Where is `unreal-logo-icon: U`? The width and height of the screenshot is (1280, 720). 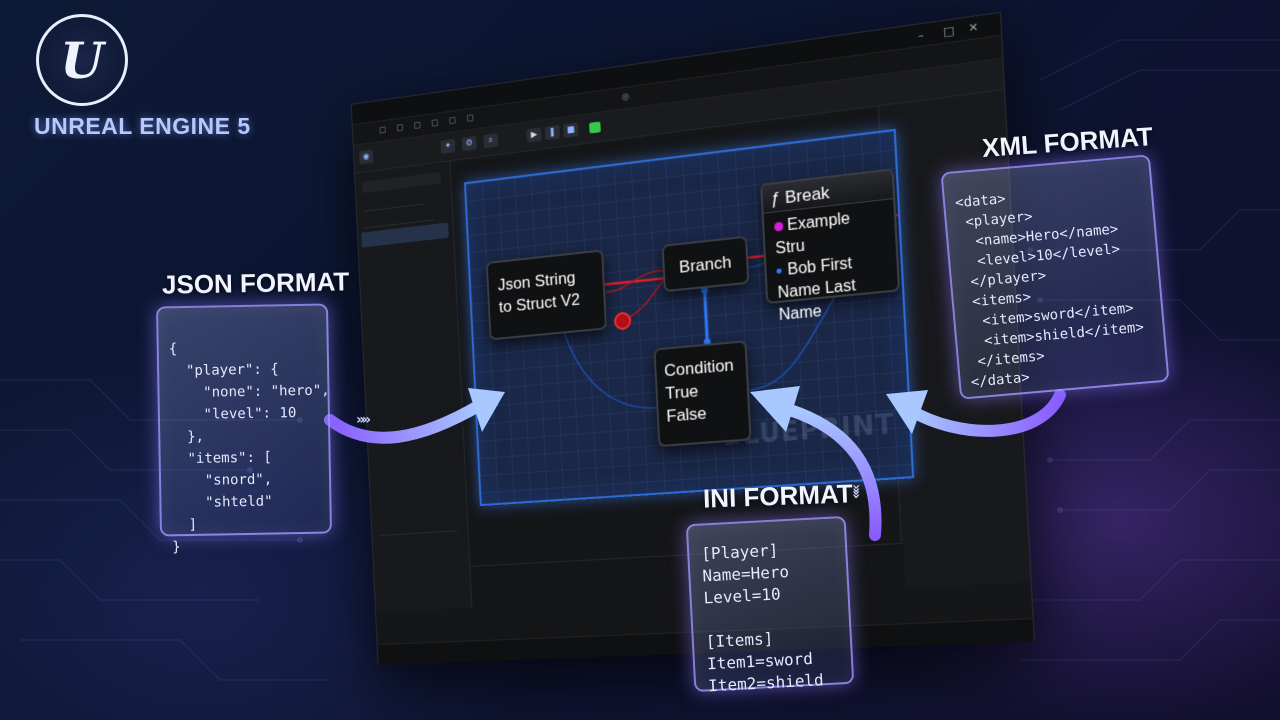
unreal-logo-icon: U is located at coordinates (82, 60).